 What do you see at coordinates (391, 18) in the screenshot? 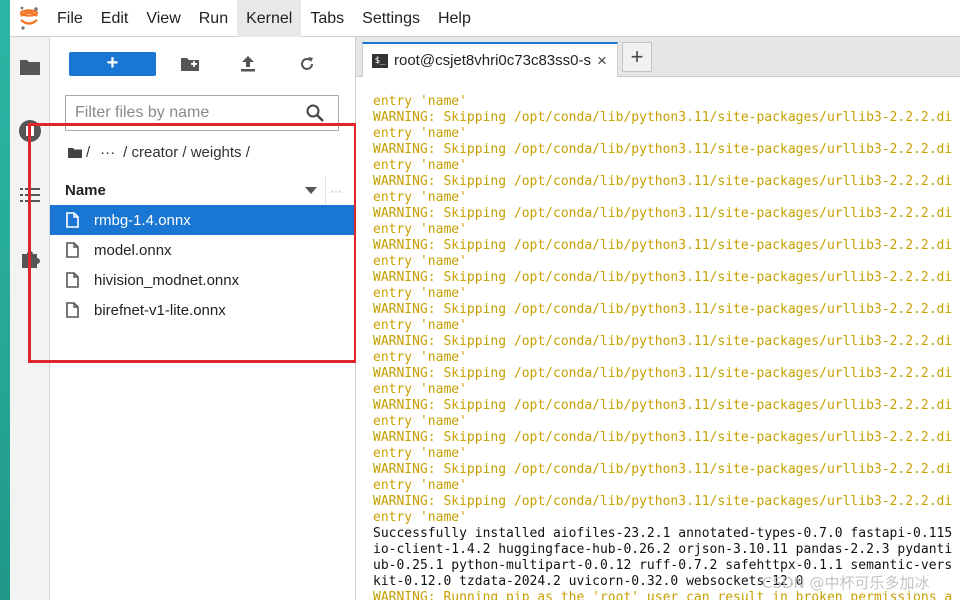
I see `menu-settings: Settings` at bounding box center [391, 18].